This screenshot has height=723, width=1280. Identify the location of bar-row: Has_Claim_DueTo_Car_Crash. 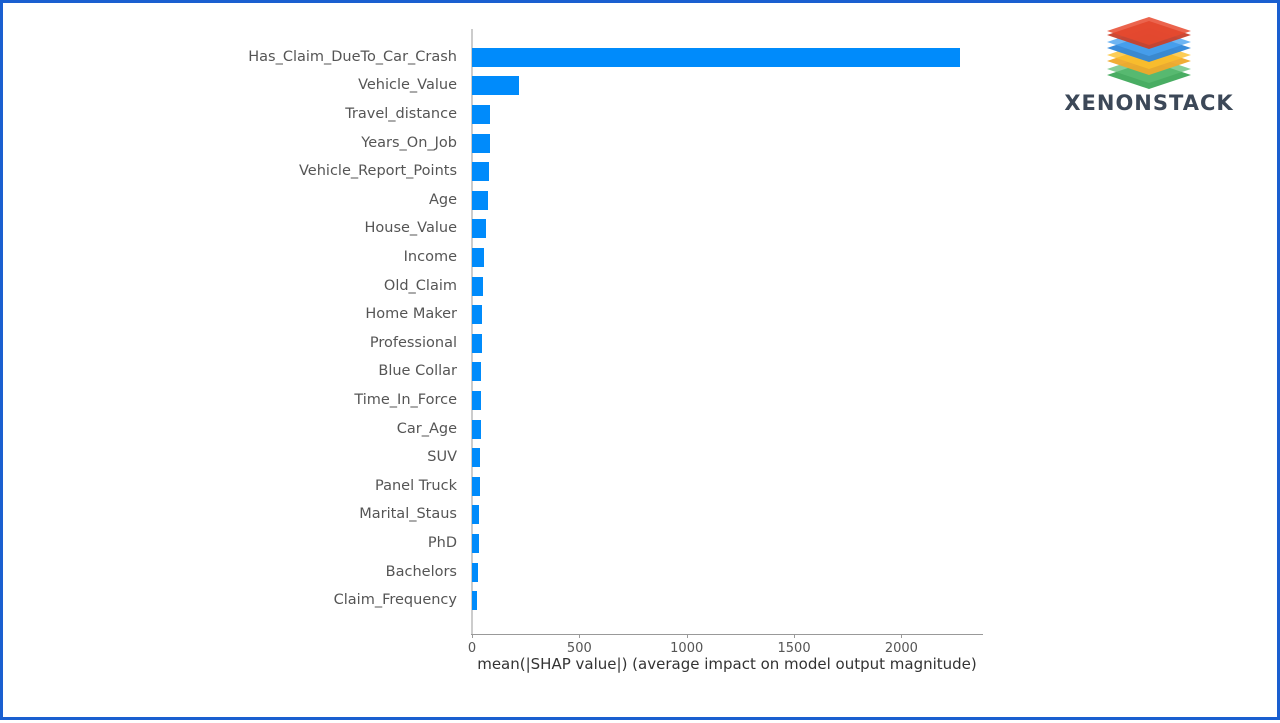
(641, 57).